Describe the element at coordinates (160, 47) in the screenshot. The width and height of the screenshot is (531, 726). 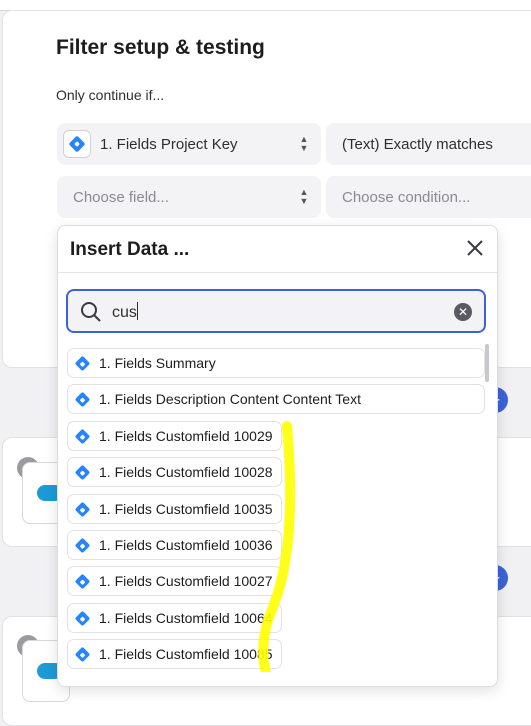
I see `page-title: Filter setup & testing` at that location.